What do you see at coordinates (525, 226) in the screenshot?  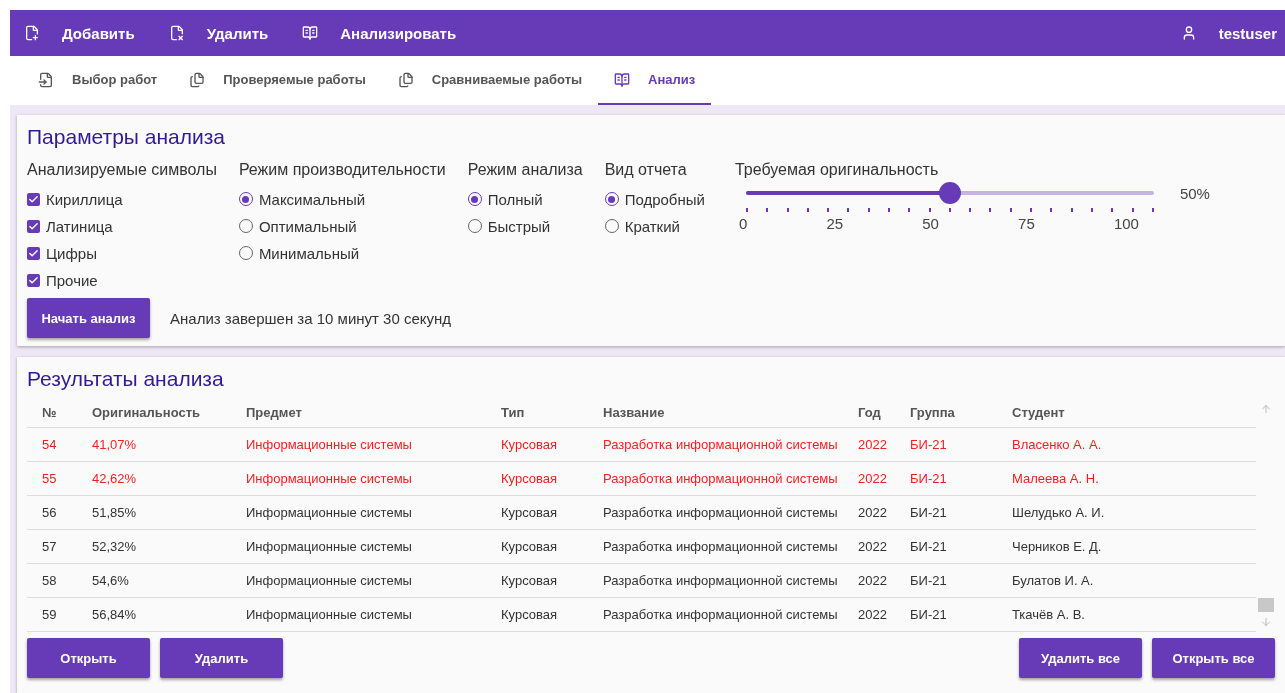 I see `radio-option: Быстрый` at bounding box center [525, 226].